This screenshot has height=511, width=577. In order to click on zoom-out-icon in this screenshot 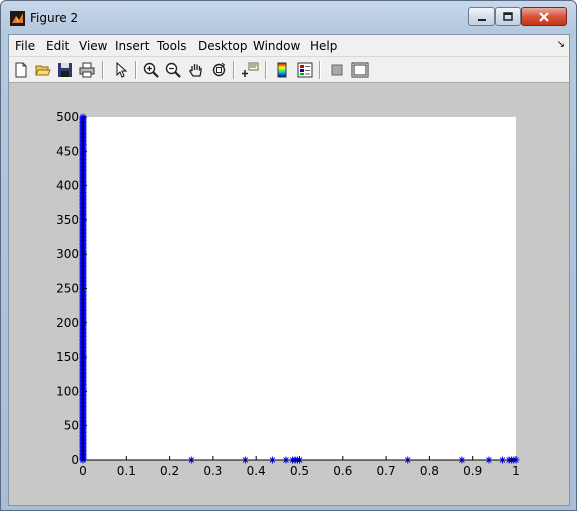, I will do `click(173, 70)`.